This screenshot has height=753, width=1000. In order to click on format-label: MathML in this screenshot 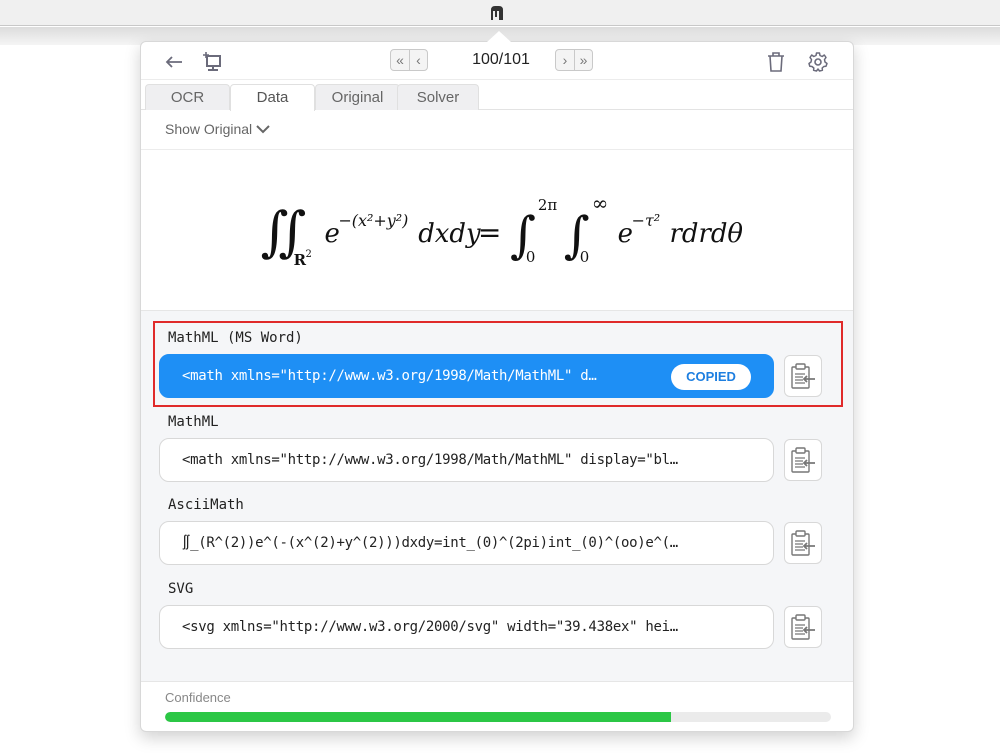, I will do `click(193, 422)`.